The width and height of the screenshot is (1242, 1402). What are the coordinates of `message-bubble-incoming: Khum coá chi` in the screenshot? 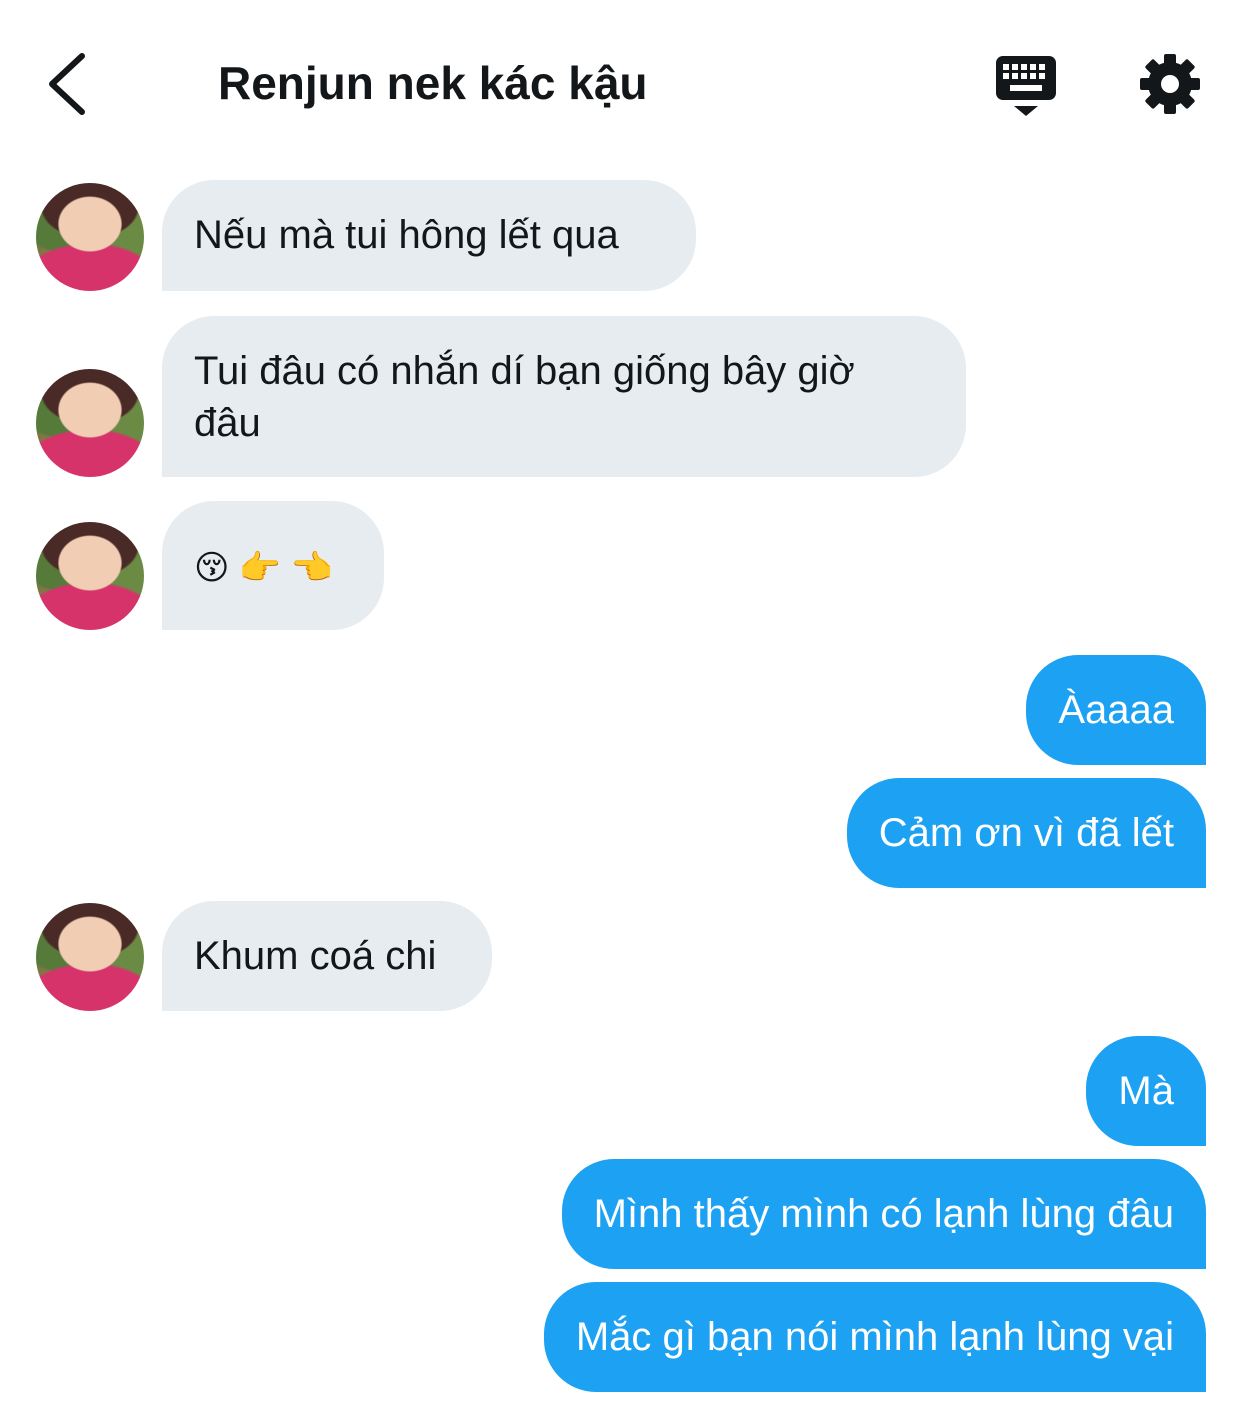 It's located at (327, 956).